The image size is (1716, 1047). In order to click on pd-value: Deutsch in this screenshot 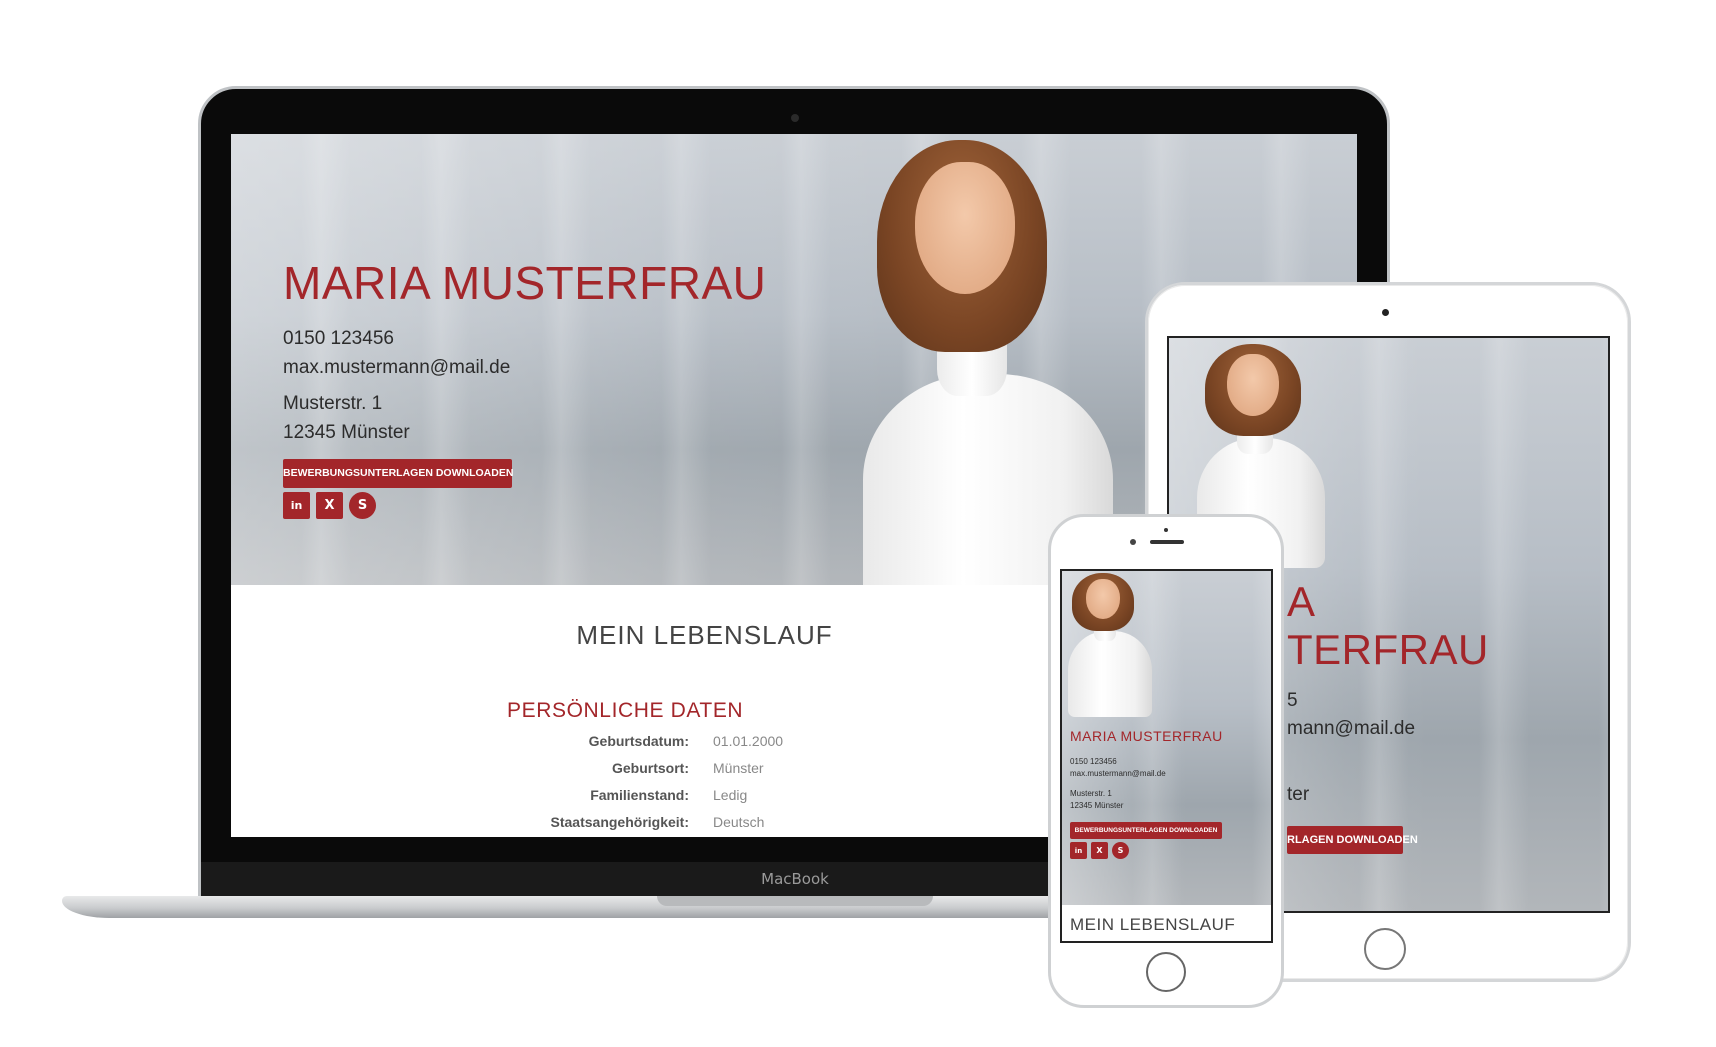, I will do `click(739, 822)`.